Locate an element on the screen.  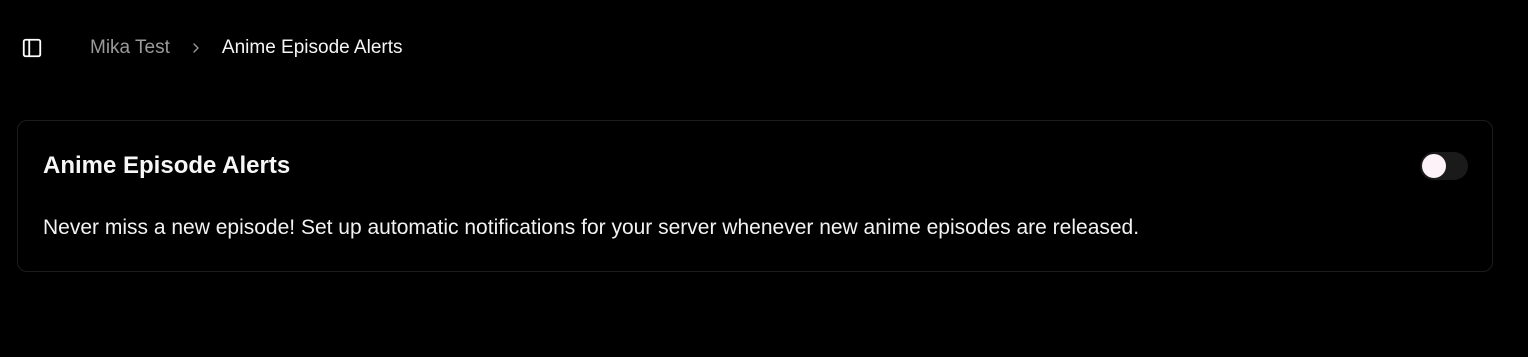
card-title: Anime Episode Alerts is located at coordinates (167, 165).